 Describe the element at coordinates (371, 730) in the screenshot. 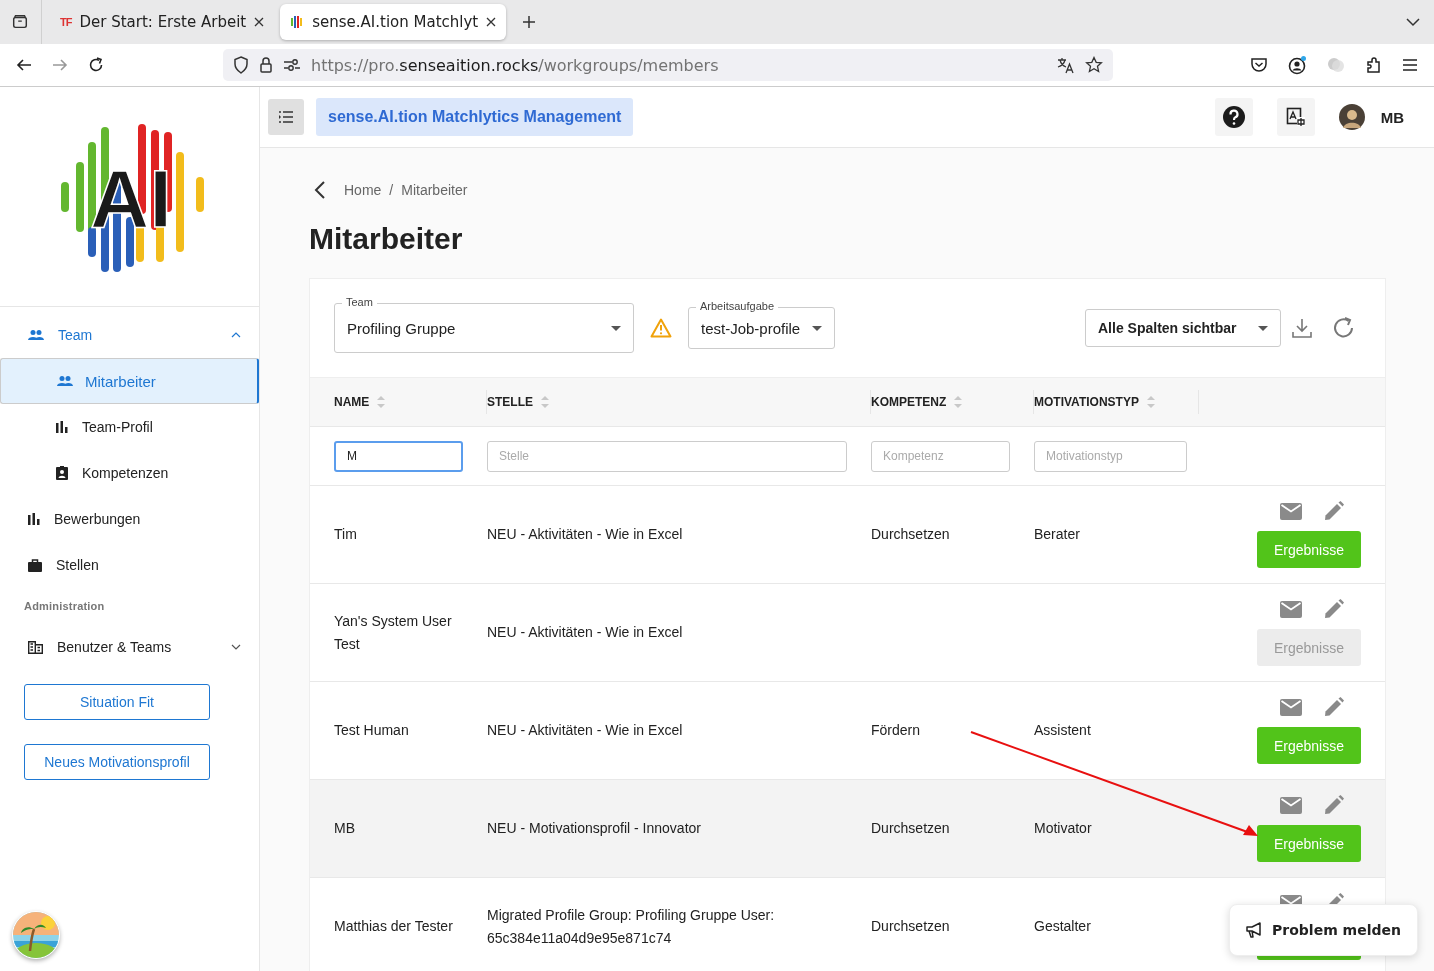

I see `table-cell: Test Human` at that location.